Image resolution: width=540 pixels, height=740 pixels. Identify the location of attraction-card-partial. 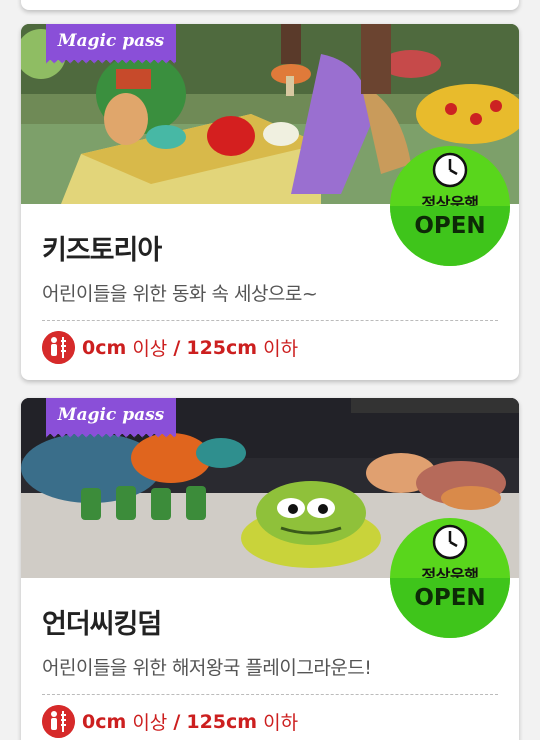
(270, 5).